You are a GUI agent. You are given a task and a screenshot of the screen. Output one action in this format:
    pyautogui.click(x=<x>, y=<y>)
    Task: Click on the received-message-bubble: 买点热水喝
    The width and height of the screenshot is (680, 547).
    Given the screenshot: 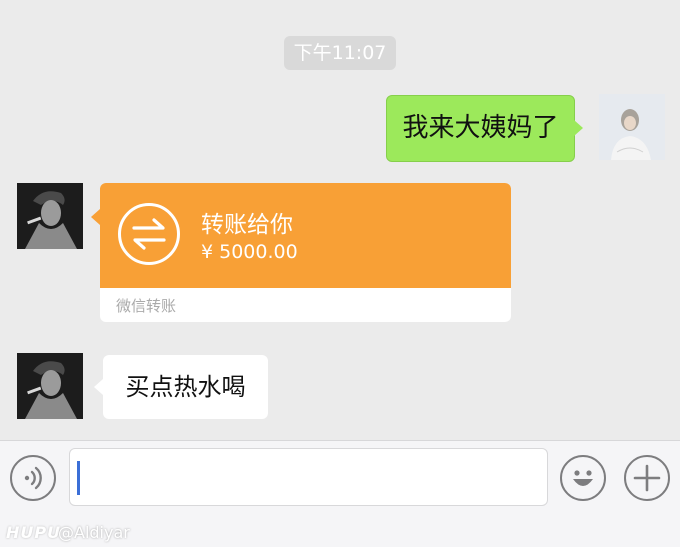 What is the action you would take?
    pyautogui.click(x=181, y=387)
    